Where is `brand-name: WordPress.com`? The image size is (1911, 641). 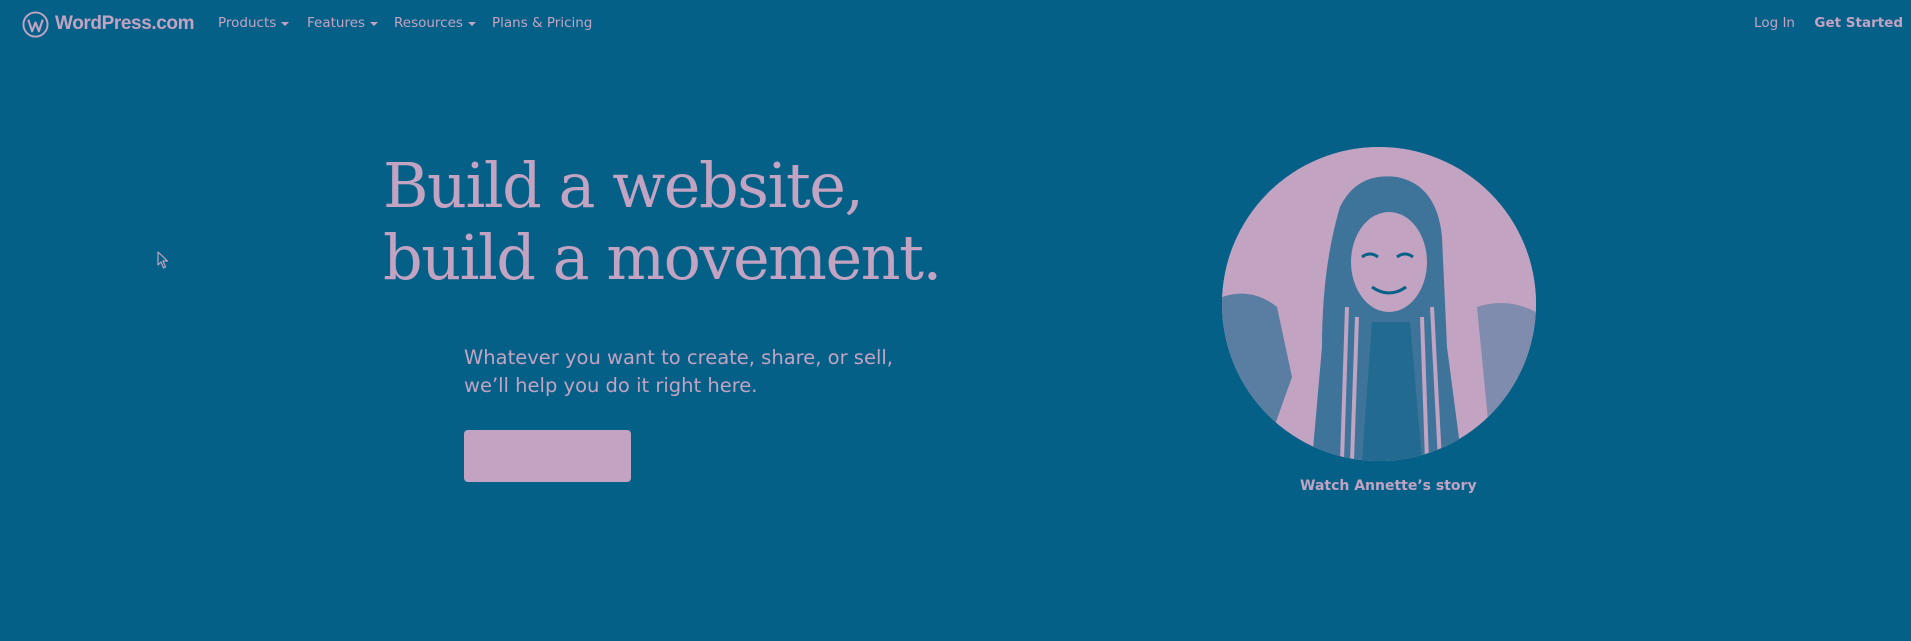 brand-name: WordPress.com is located at coordinates (125, 23).